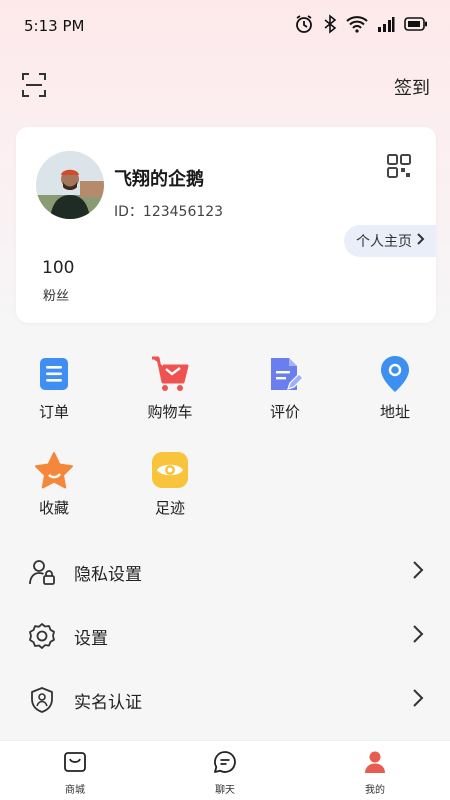 The width and height of the screenshot is (450, 800). I want to click on homepage-button: 个人主页, so click(390, 241).